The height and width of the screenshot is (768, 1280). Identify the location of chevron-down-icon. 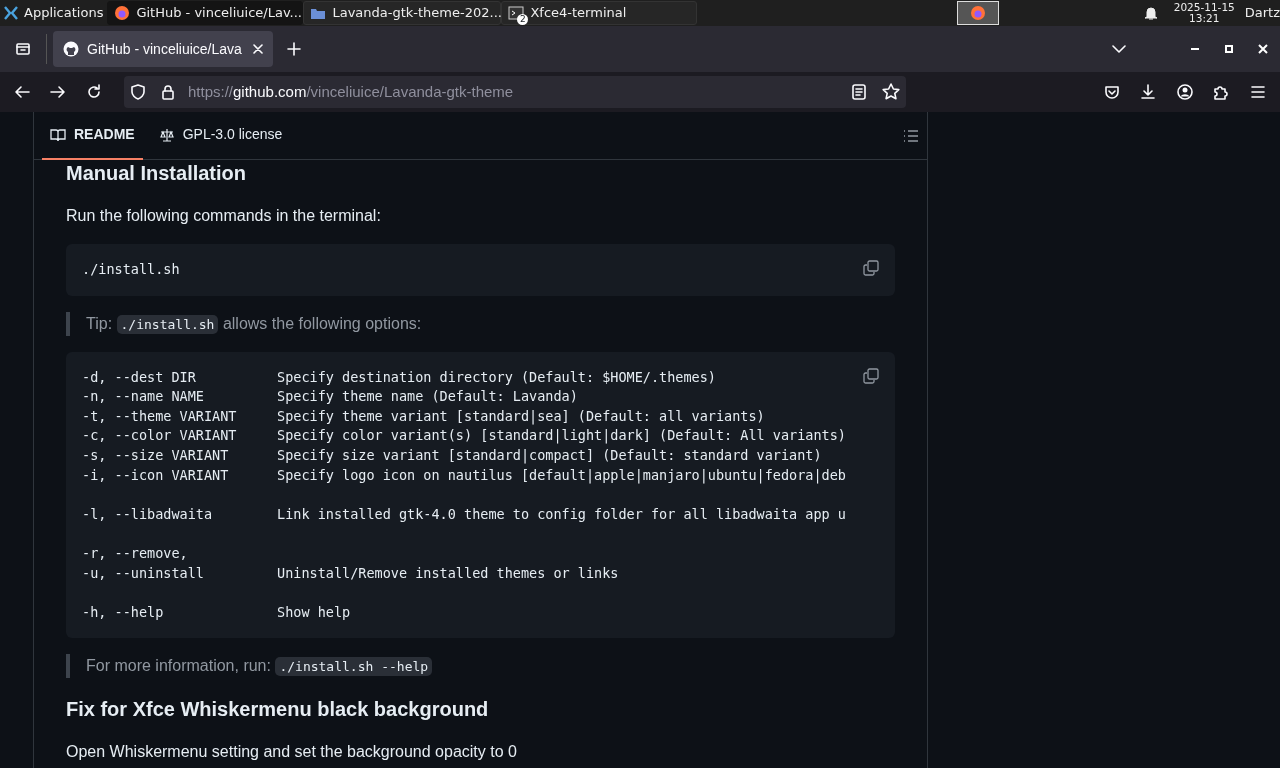
(1119, 49).